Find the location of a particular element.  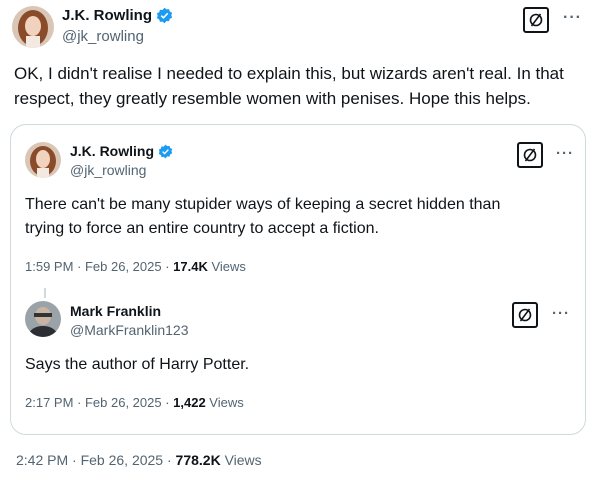

reply-author-name-row: Mark Franklin is located at coordinates (115, 311).